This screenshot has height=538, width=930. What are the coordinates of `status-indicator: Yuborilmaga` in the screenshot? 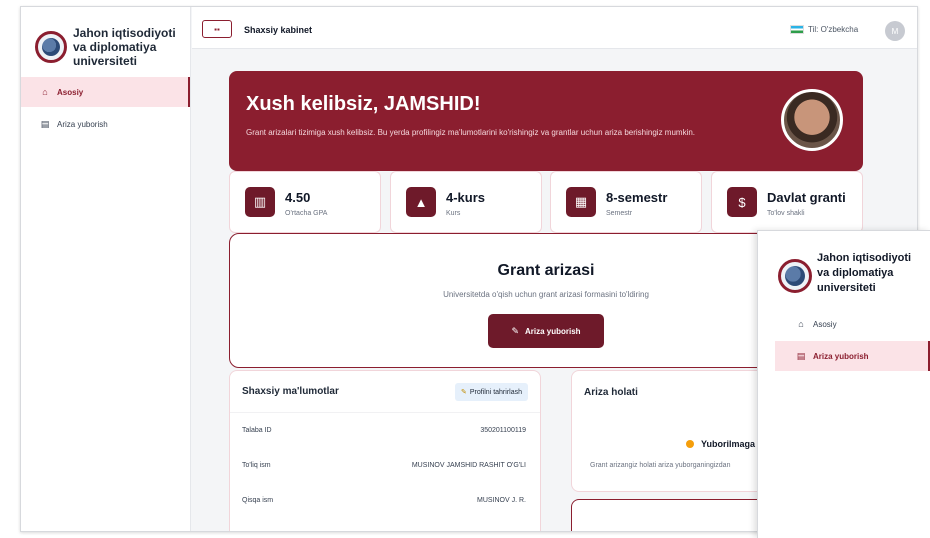 It's located at (720, 444).